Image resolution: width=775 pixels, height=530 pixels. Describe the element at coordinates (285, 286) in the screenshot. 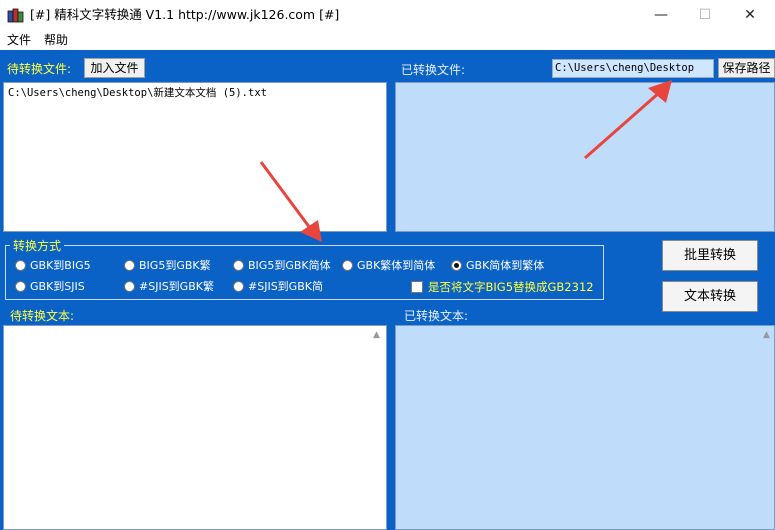

I see `radio-label: #SJIS到GBK简` at that location.